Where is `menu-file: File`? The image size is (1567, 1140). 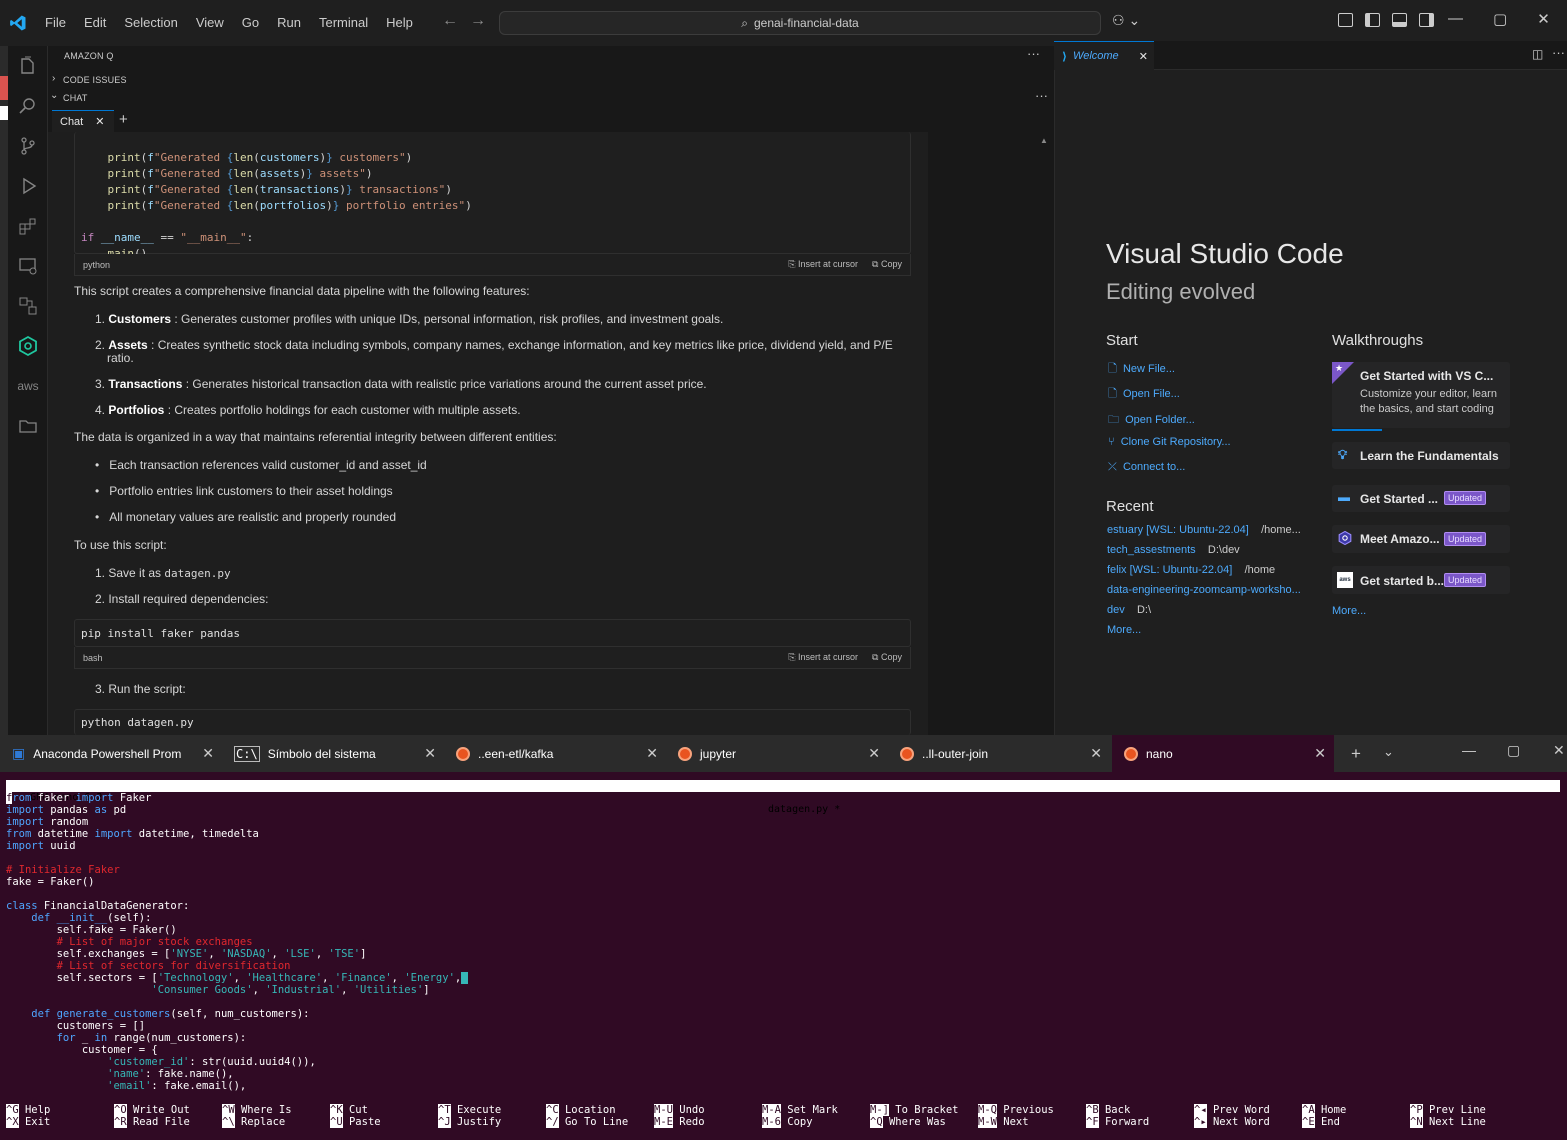
menu-file: File is located at coordinates (55, 23).